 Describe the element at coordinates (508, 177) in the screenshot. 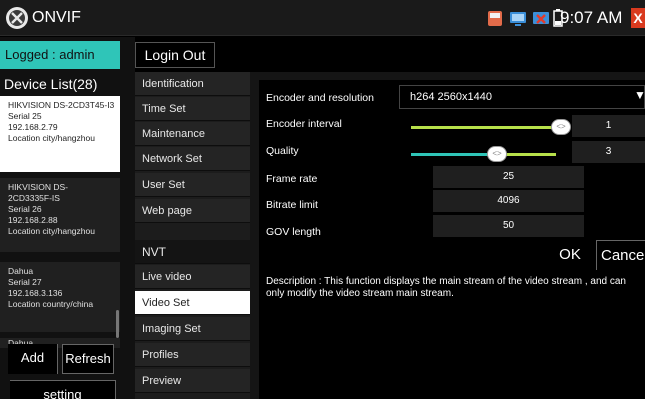

I see `frame-rate-input: 25` at that location.